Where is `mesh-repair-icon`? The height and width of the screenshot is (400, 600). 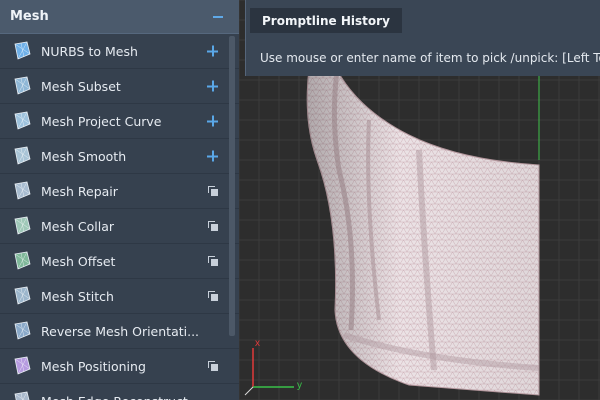
mesh-repair-icon is located at coordinates (22, 191).